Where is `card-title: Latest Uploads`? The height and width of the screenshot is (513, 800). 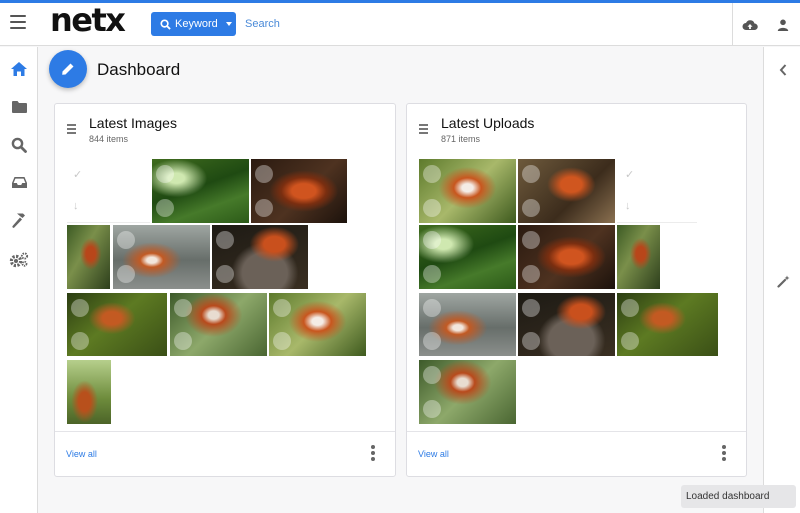
card-title: Latest Uploads is located at coordinates (488, 123).